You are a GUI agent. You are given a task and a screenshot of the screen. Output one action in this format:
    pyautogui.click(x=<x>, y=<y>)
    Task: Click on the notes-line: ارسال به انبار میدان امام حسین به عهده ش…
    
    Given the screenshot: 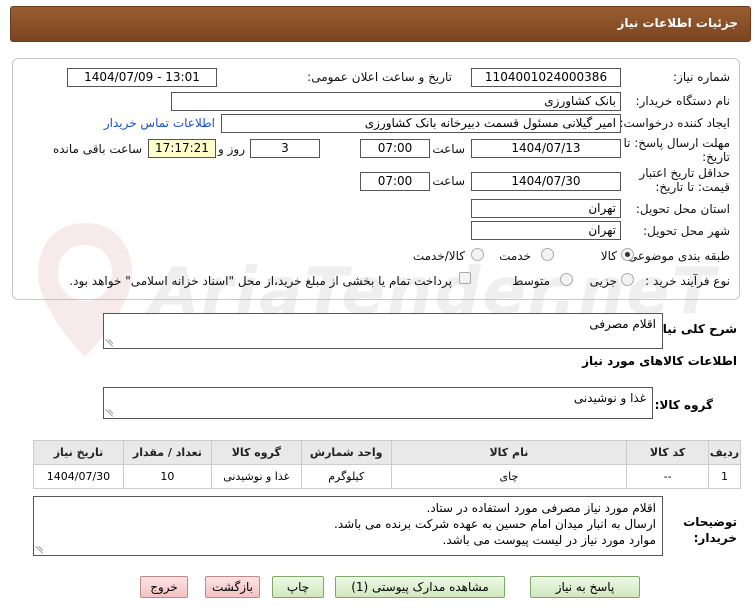 What is the action you would take?
    pyautogui.click(x=495, y=524)
    